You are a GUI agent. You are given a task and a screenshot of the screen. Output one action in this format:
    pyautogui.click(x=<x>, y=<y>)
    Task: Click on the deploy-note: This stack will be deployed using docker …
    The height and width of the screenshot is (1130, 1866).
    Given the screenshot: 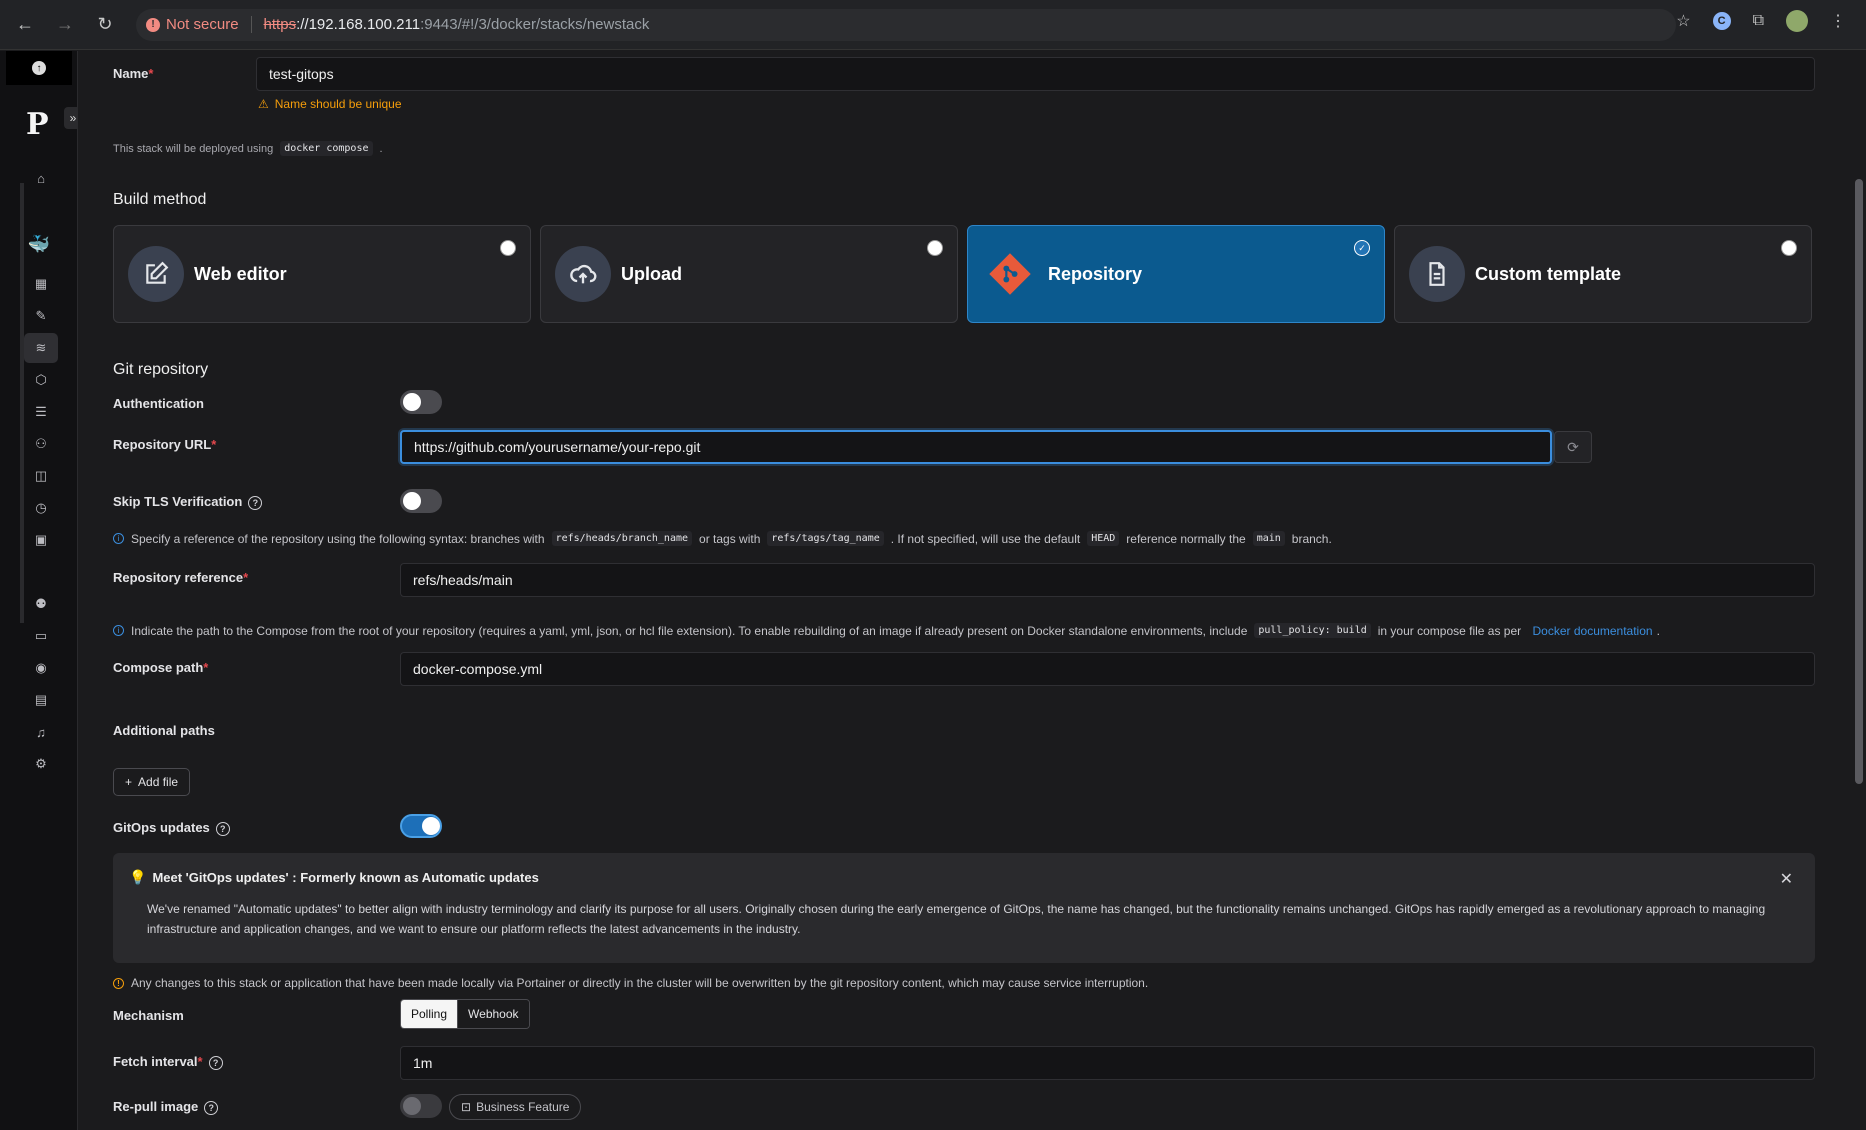 What is the action you would take?
    pyautogui.click(x=248, y=148)
    